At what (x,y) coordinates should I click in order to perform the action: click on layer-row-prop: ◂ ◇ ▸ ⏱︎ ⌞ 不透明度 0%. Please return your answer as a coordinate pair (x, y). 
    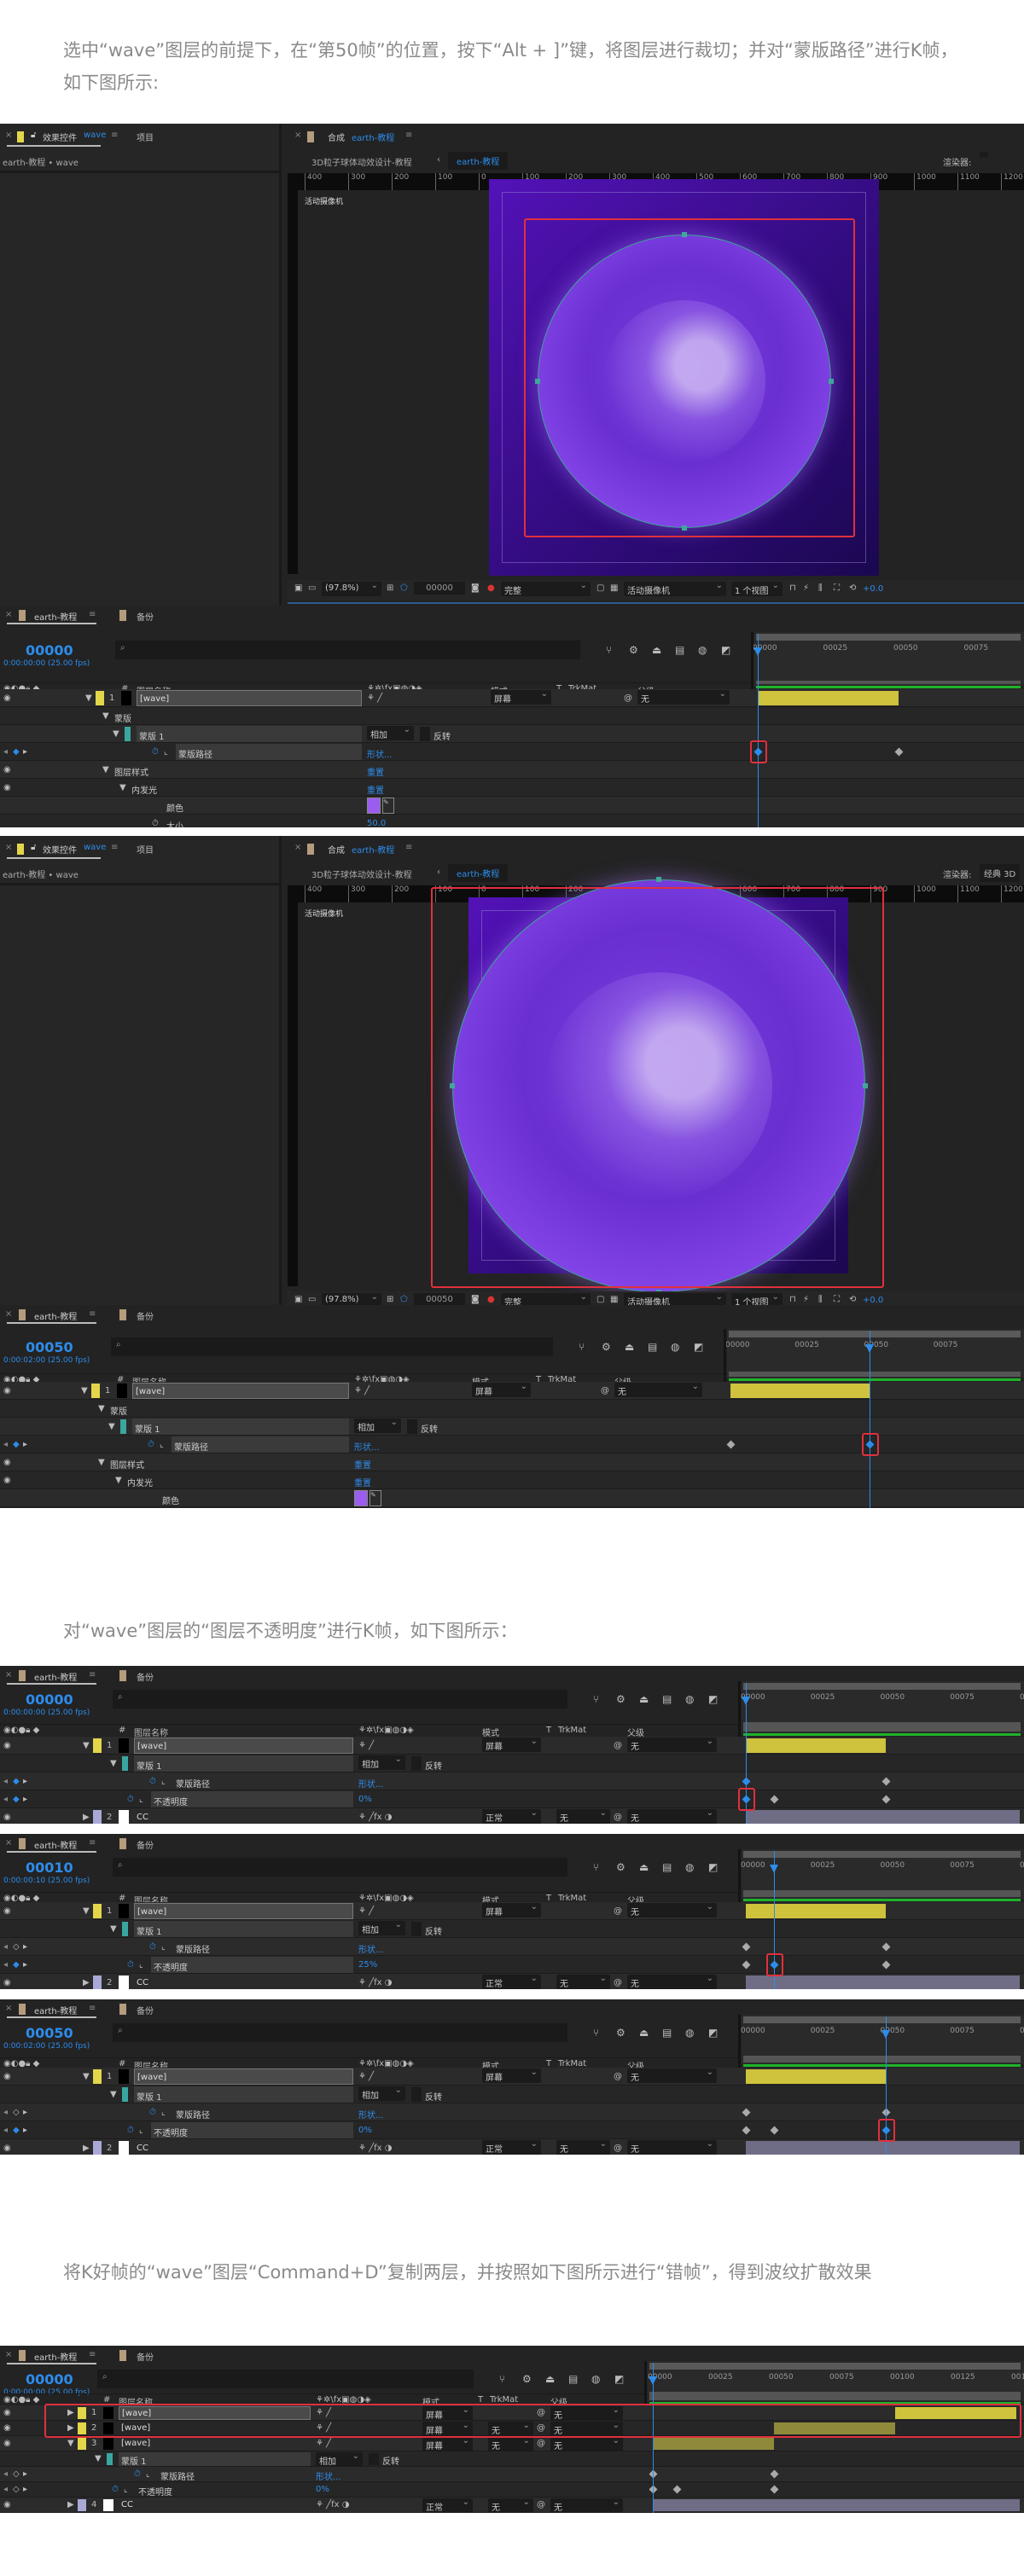
    Looking at the image, I should click on (512, 2490).